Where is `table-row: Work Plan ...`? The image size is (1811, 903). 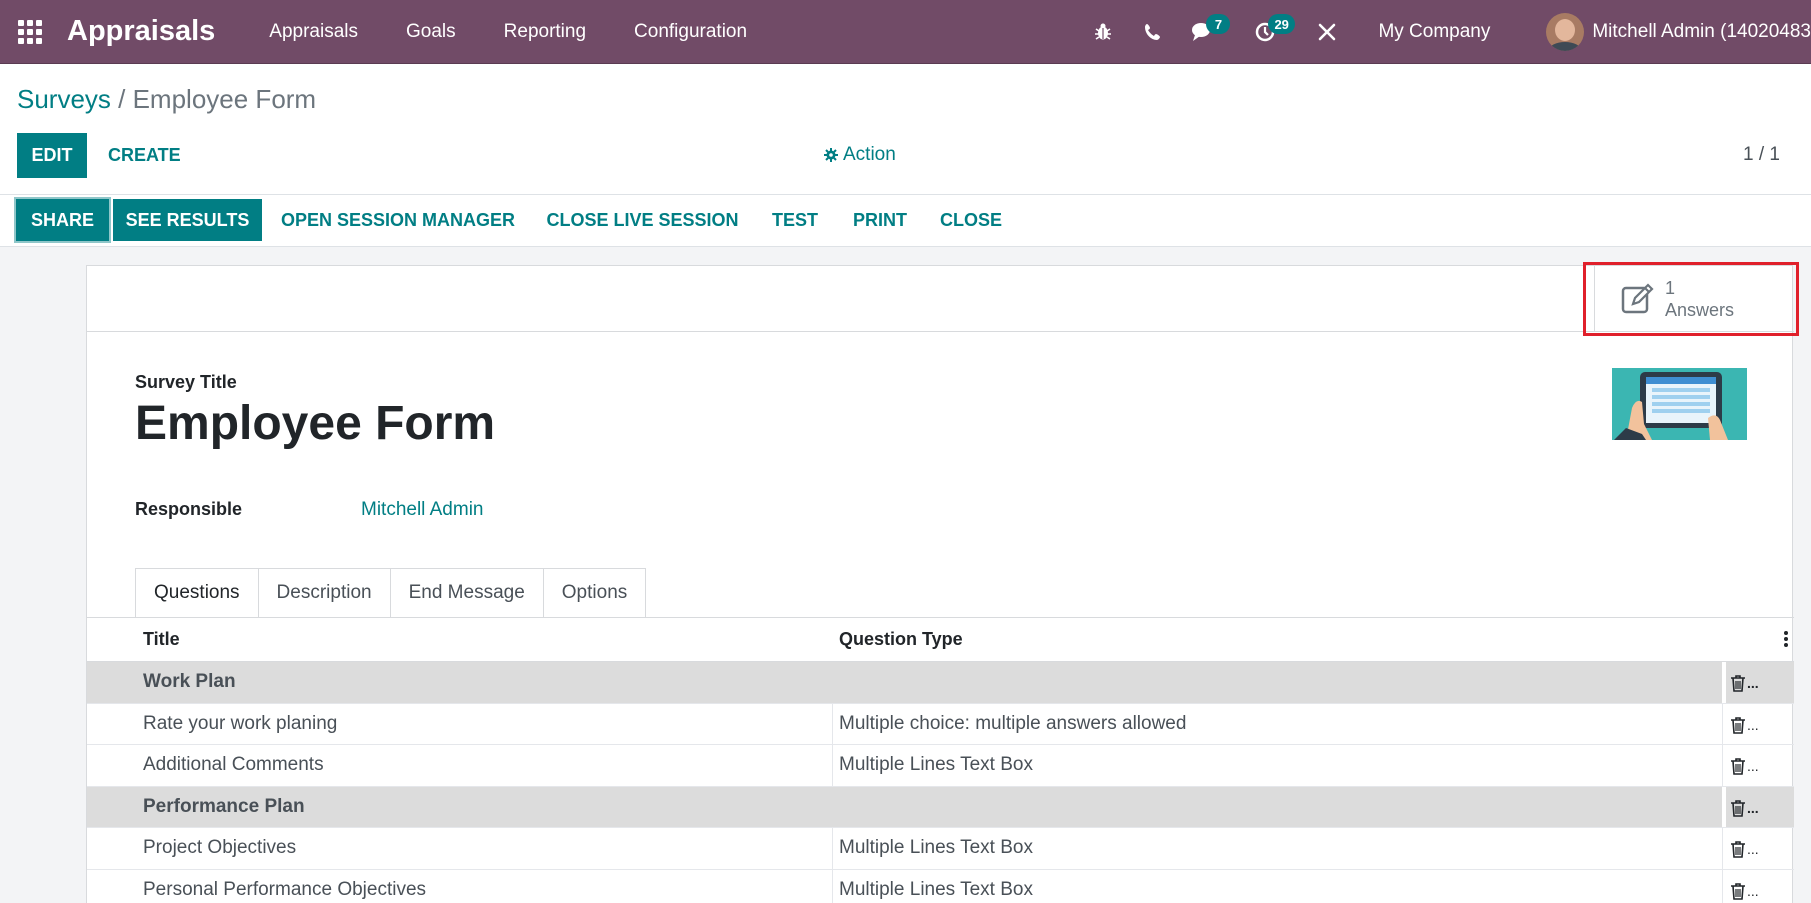 table-row: Work Plan ... is located at coordinates (940, 683).